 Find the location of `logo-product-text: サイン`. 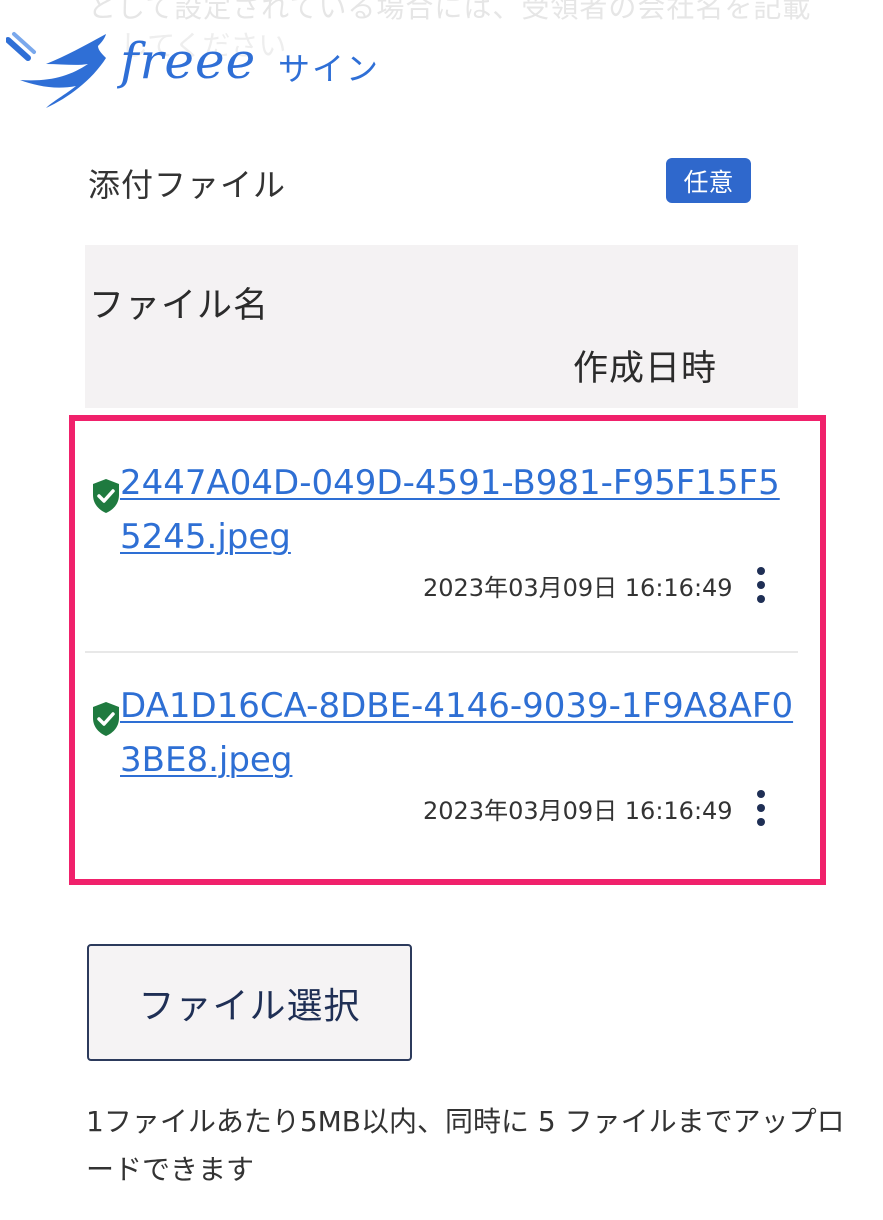

logo-product-text: サイン is located at coordinates (329, 69).